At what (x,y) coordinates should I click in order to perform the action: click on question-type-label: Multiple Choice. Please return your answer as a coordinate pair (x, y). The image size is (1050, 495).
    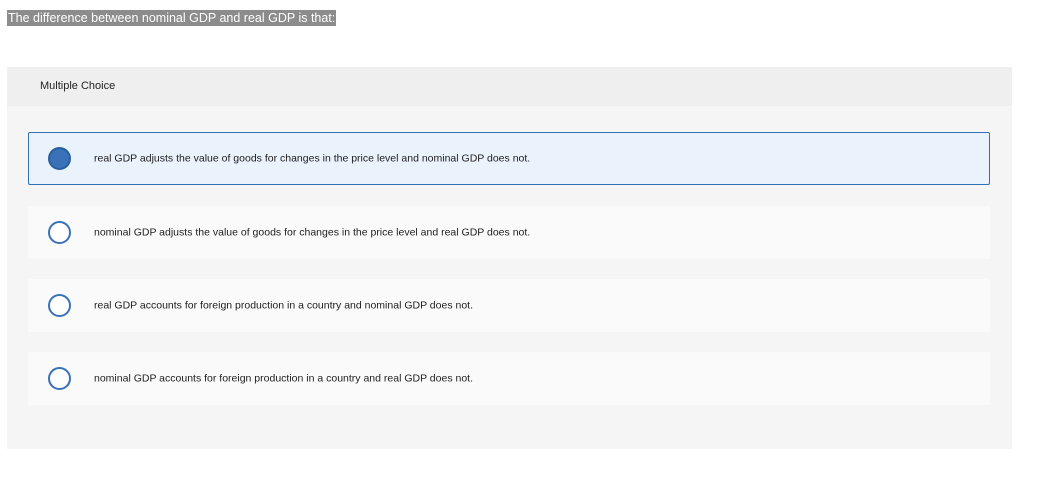
    Looking at the image, I should click on (78, 86).